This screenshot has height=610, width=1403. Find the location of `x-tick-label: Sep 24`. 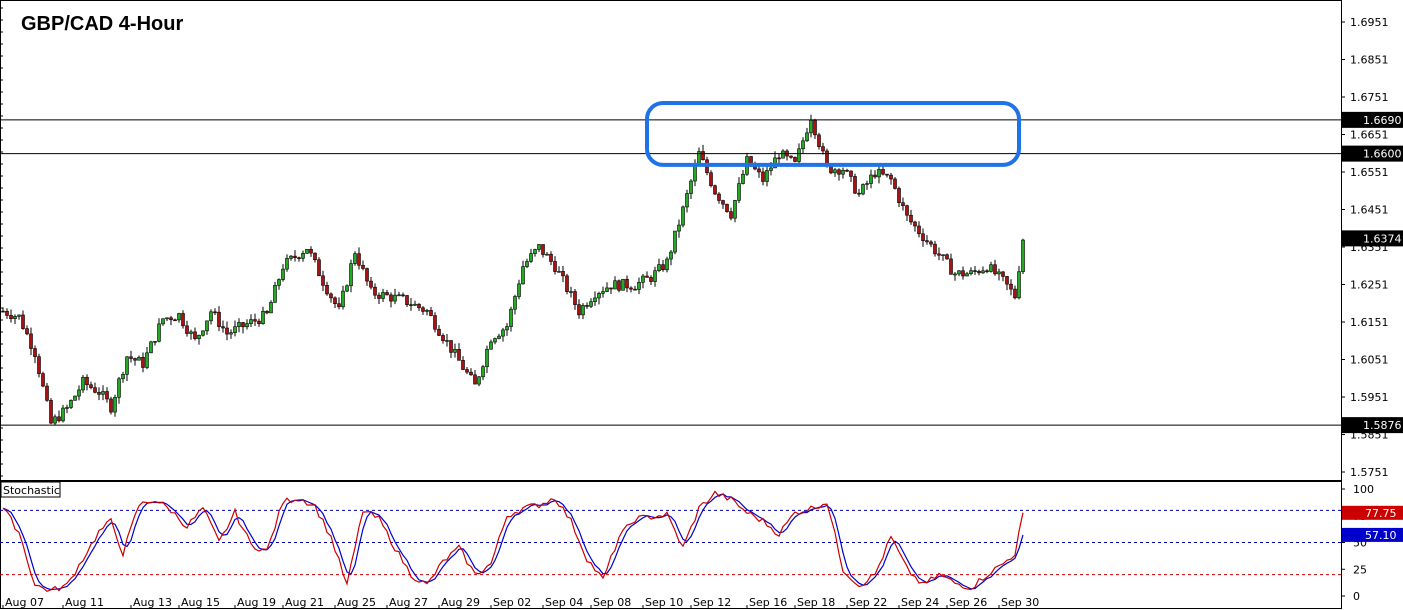

x-tick-label: Sep 24 is located at coordinates (920, 602).